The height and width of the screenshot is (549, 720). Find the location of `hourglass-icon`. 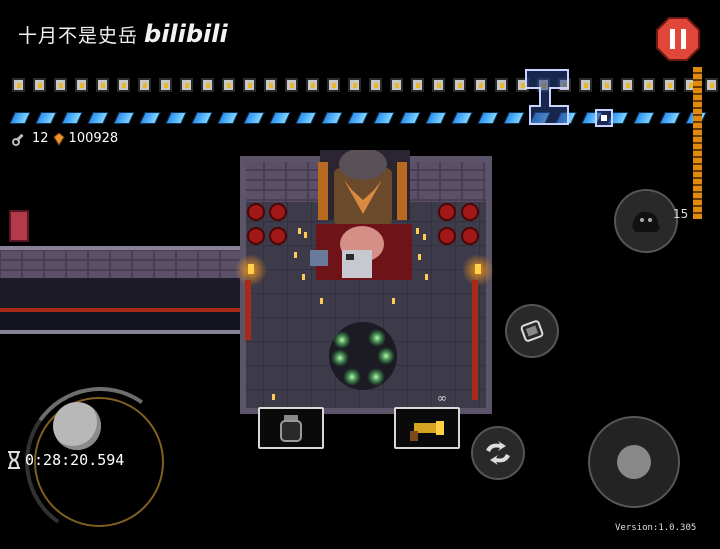

hourglass-icon is located at coordinates (14, 460).